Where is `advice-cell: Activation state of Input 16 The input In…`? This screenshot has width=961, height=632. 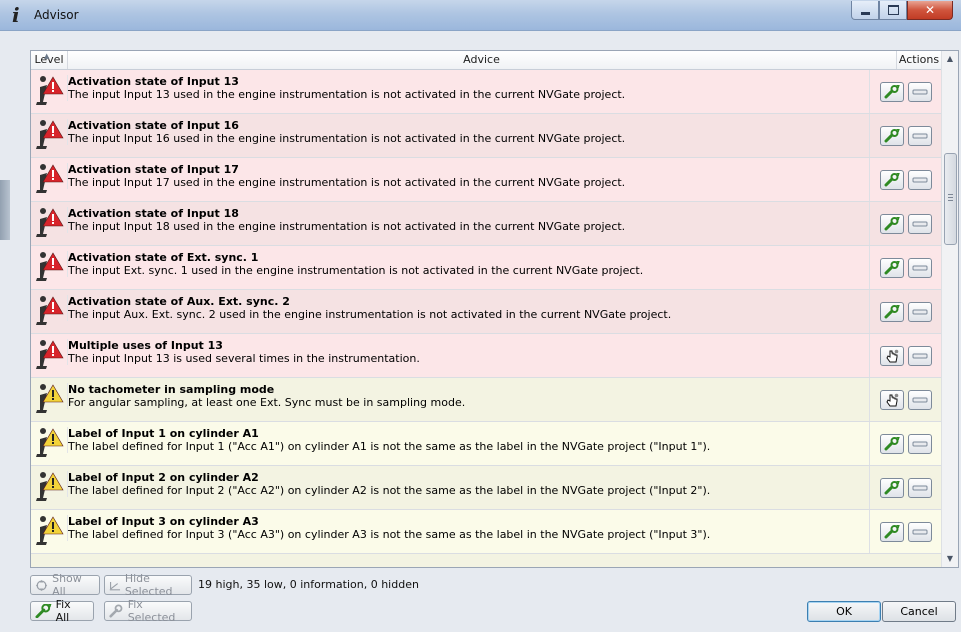 advice-cell: Activation state of Input 16 The input In… is located at coordinates (480, 132).